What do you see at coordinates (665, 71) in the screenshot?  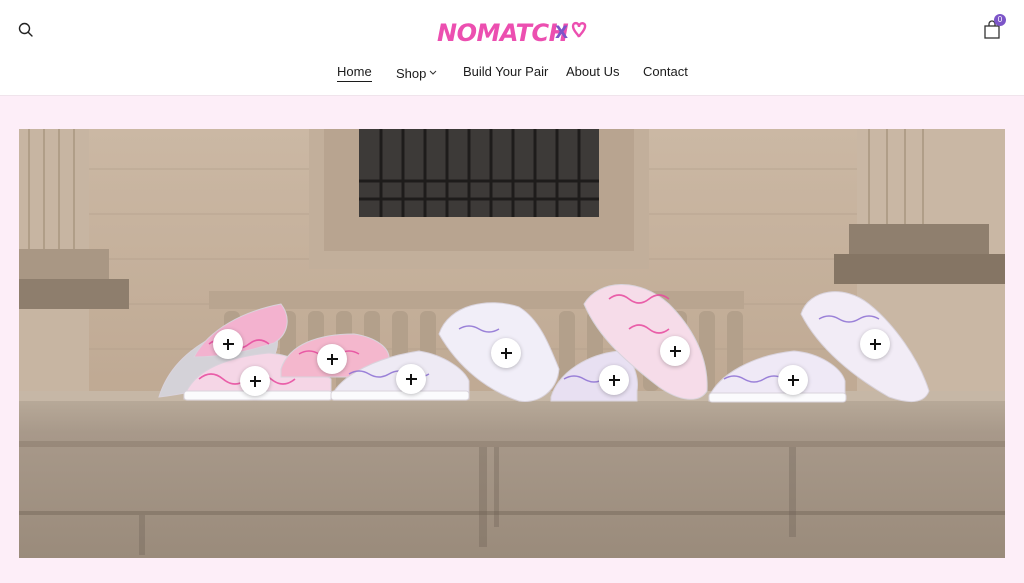 I see `nav-contact: Contact` at bounding box center [665, 71].